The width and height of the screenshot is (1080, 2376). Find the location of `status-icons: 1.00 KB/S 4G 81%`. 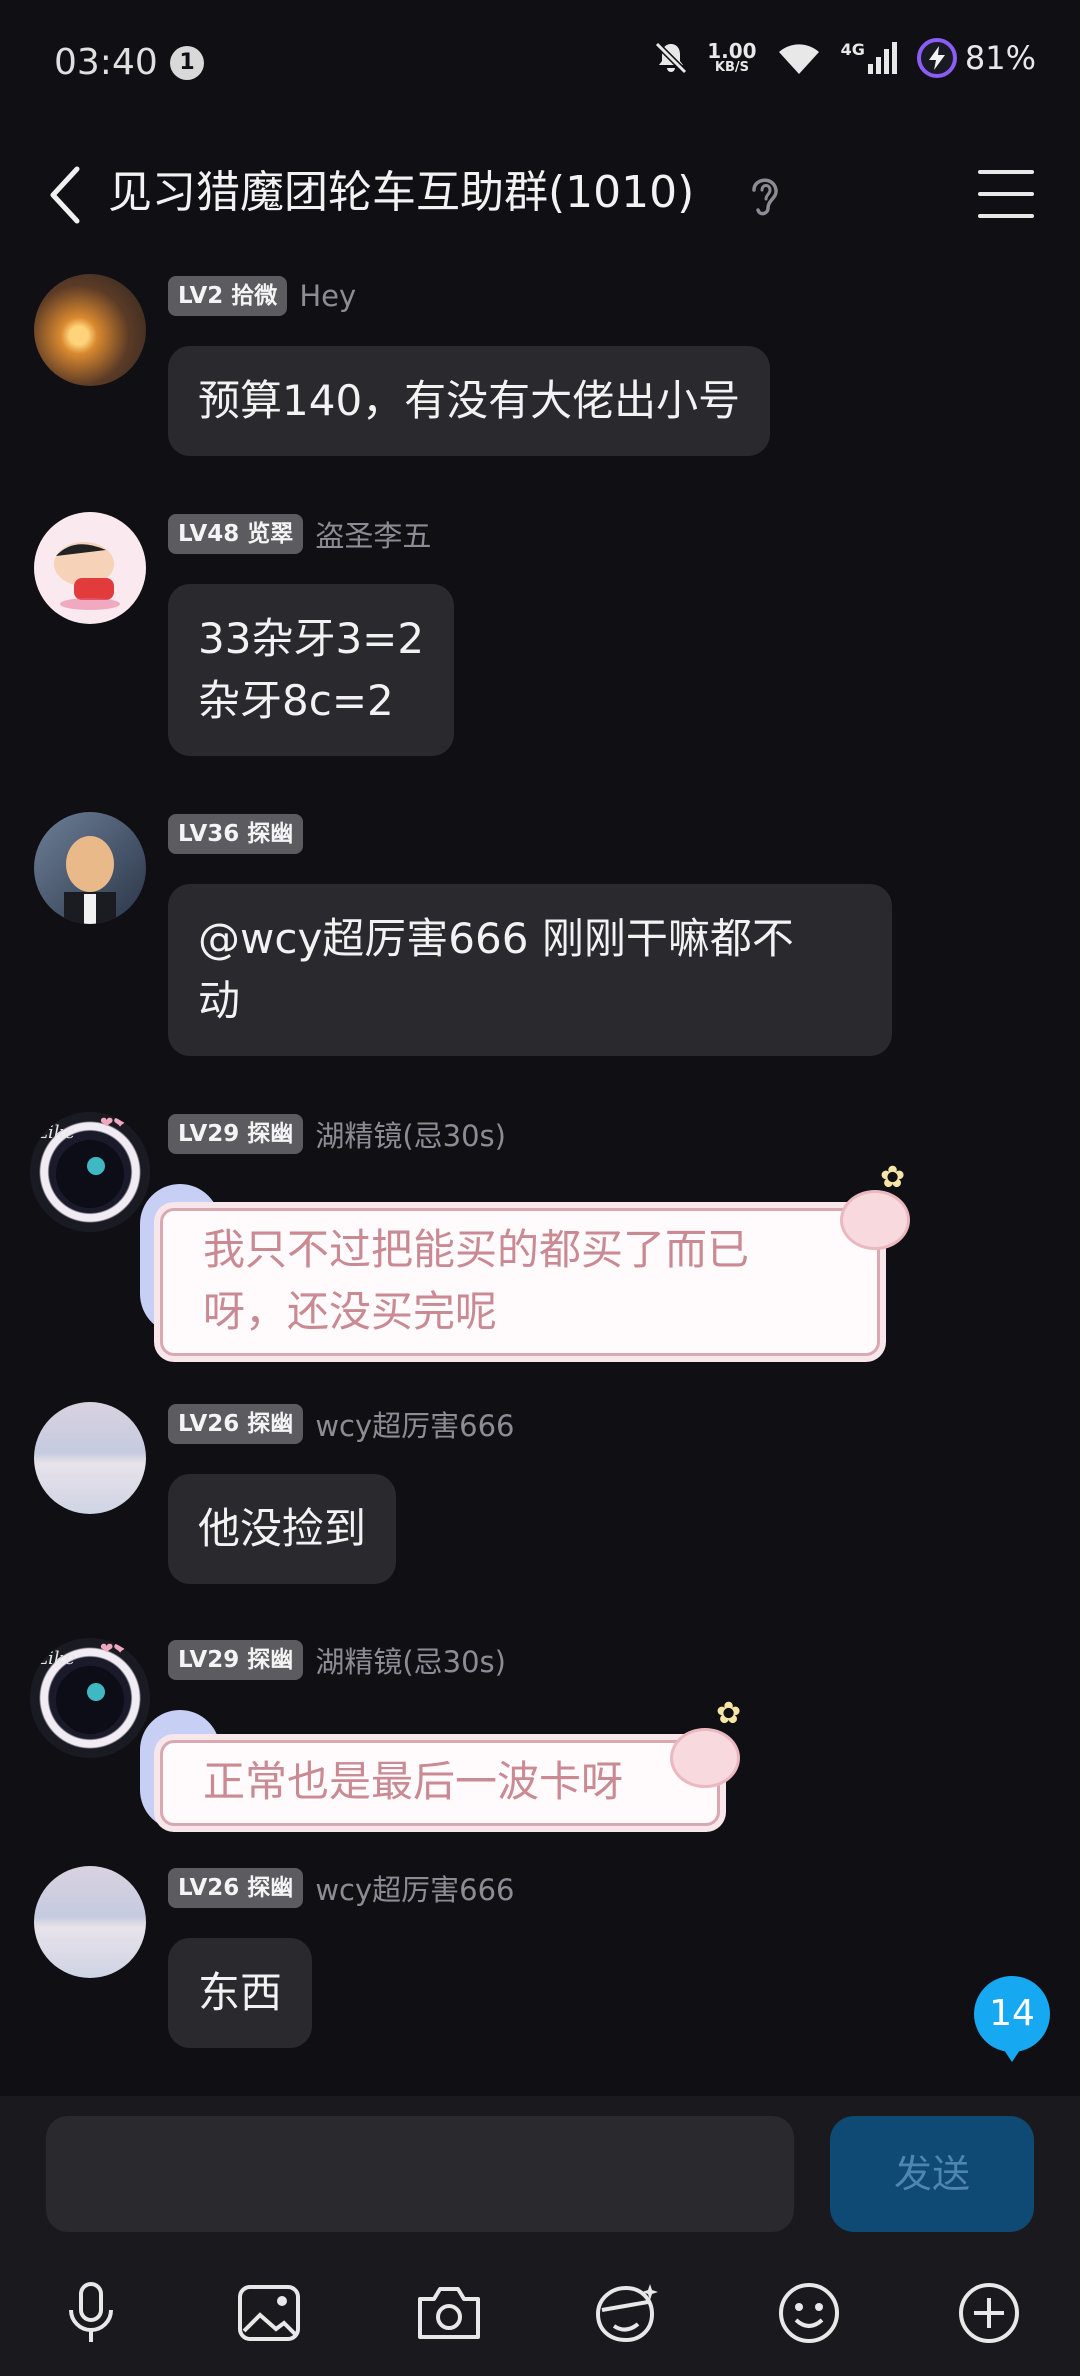

status-icons: 1.00 KB/S 4G 81% is located at coordinates (844, 58).